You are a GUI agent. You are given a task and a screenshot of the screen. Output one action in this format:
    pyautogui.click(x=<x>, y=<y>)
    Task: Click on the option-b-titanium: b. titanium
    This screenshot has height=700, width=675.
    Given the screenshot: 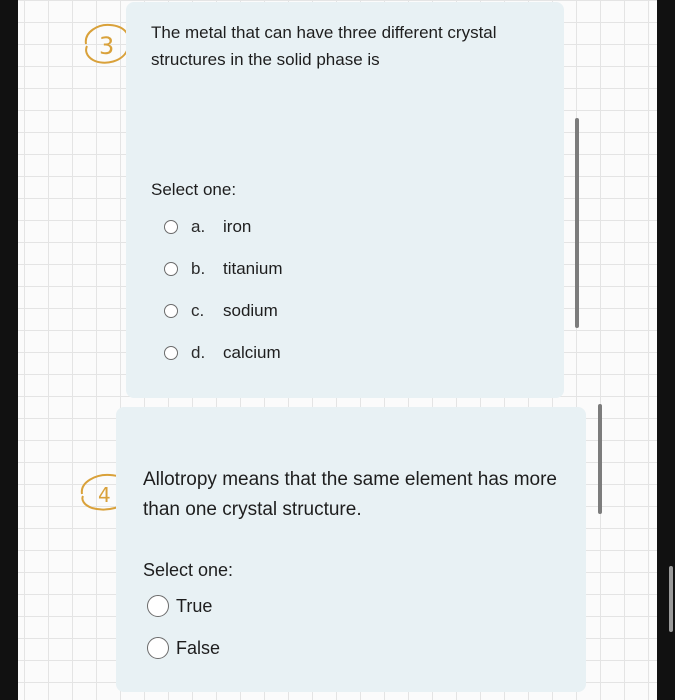 What is the action you would take?
    pyautogui.click(x=223, y=269)
    